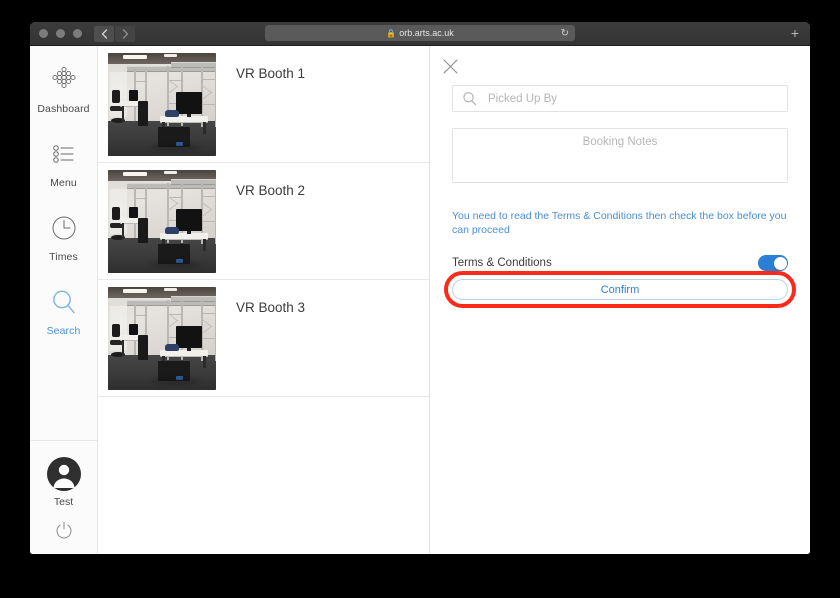 The height and width of the screenshot is (598, 840). Describe the element at coordinates (426, 33) in the screenshot. I see `address-bar-url: orb.arts.ac.uk` at that location.